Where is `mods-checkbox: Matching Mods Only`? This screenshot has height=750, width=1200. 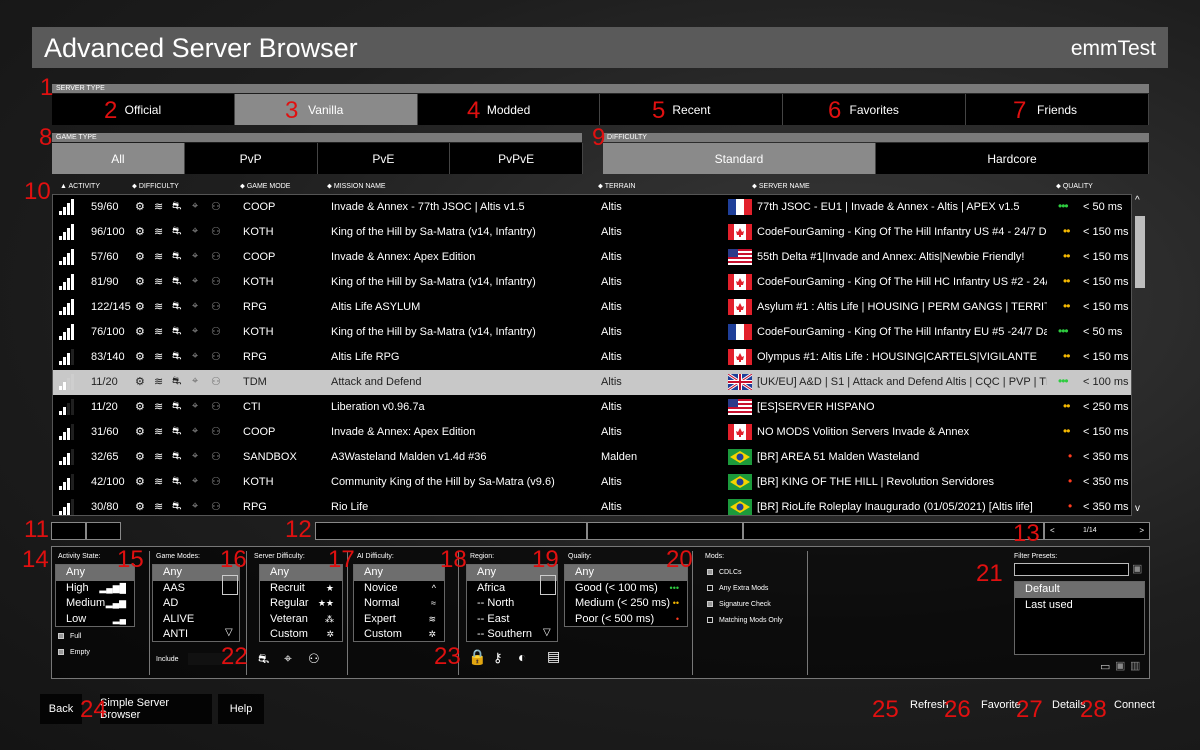 mods-checkbox: Matching Mods Only is located at coordinates (745, 620).